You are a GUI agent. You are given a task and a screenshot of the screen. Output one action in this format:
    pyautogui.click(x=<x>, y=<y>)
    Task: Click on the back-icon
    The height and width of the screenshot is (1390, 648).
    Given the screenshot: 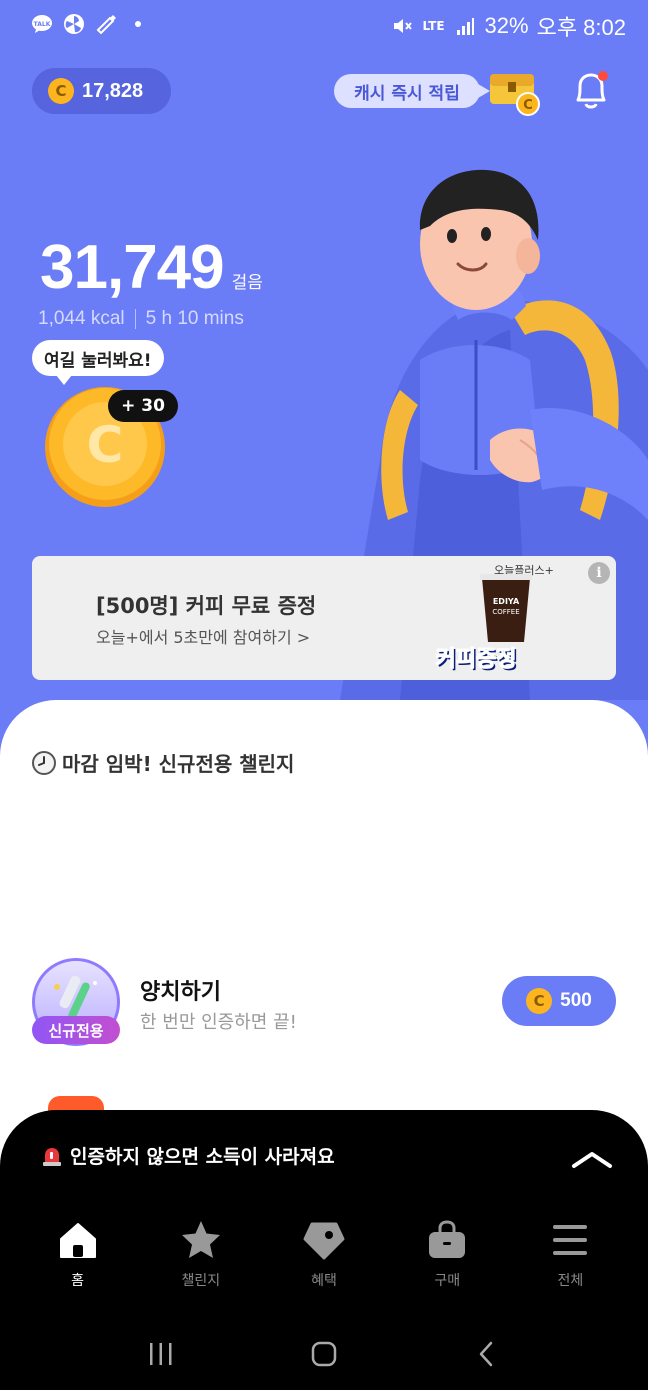 What is the action you would take?
    pyautogui.click(x=487, y=1354)
    